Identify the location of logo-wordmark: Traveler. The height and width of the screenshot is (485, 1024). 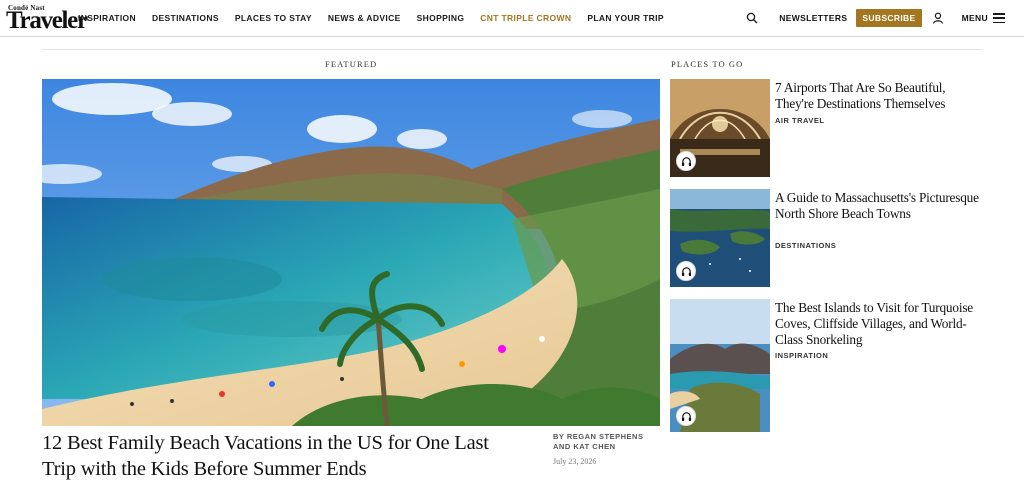
(47, 20).